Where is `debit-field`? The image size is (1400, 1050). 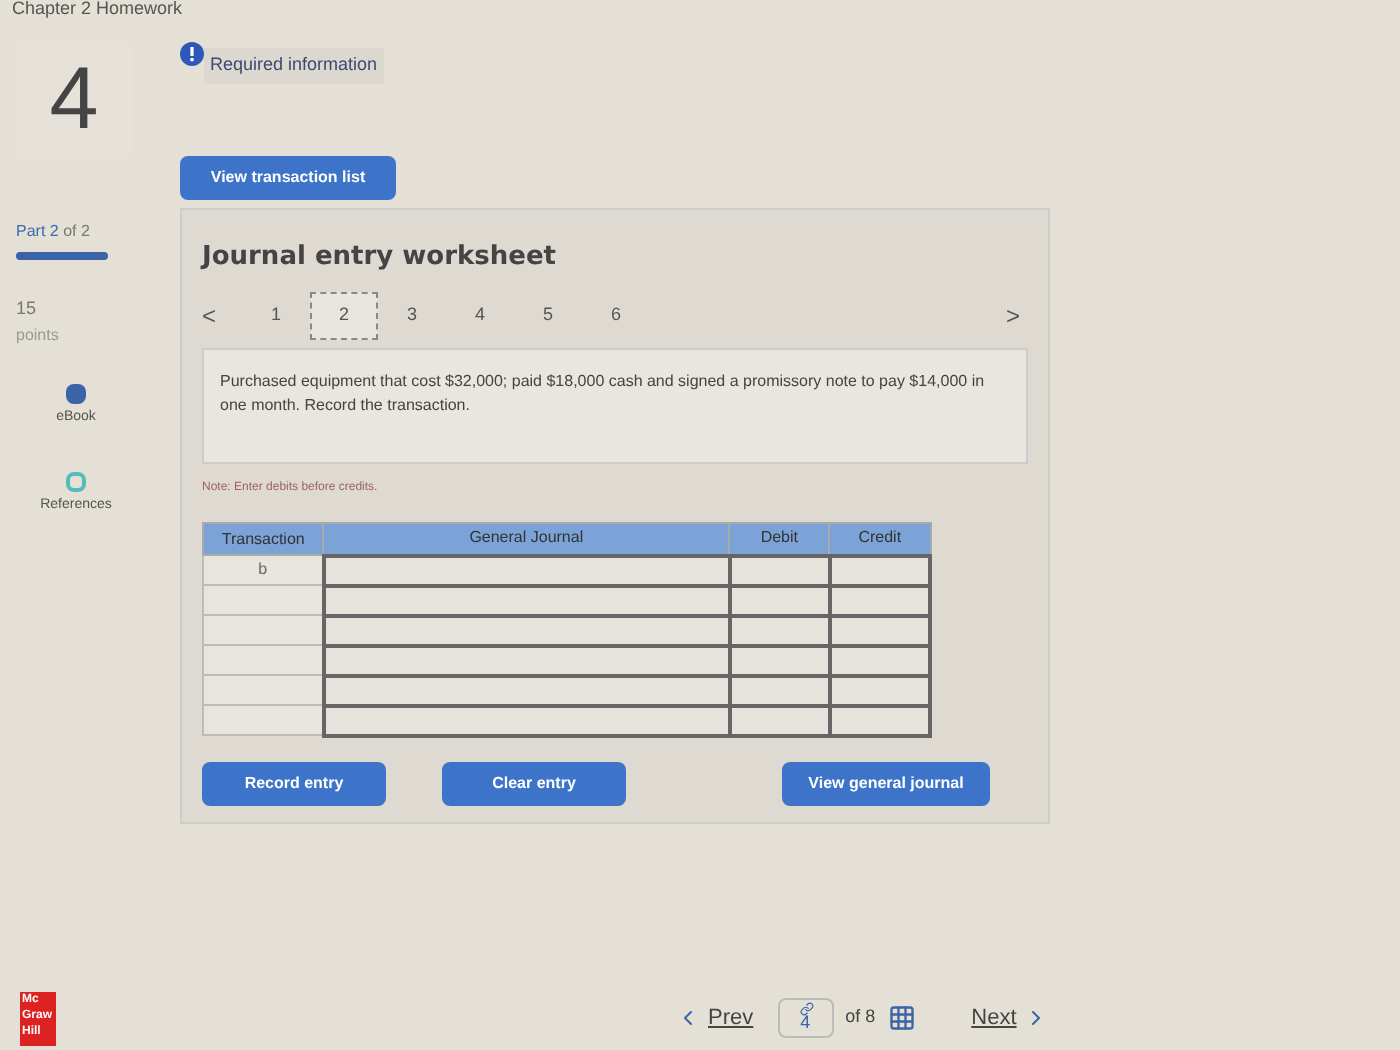
debit-field is located at coordinates (779, 570).